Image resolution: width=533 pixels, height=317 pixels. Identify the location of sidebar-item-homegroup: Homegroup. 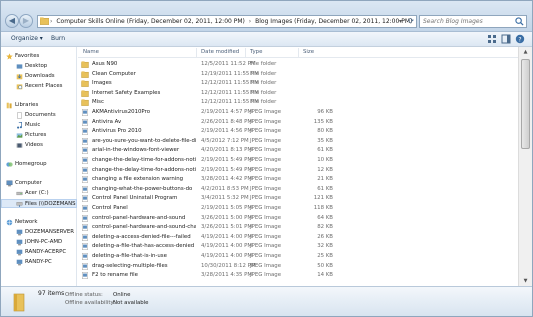
(39, 164).